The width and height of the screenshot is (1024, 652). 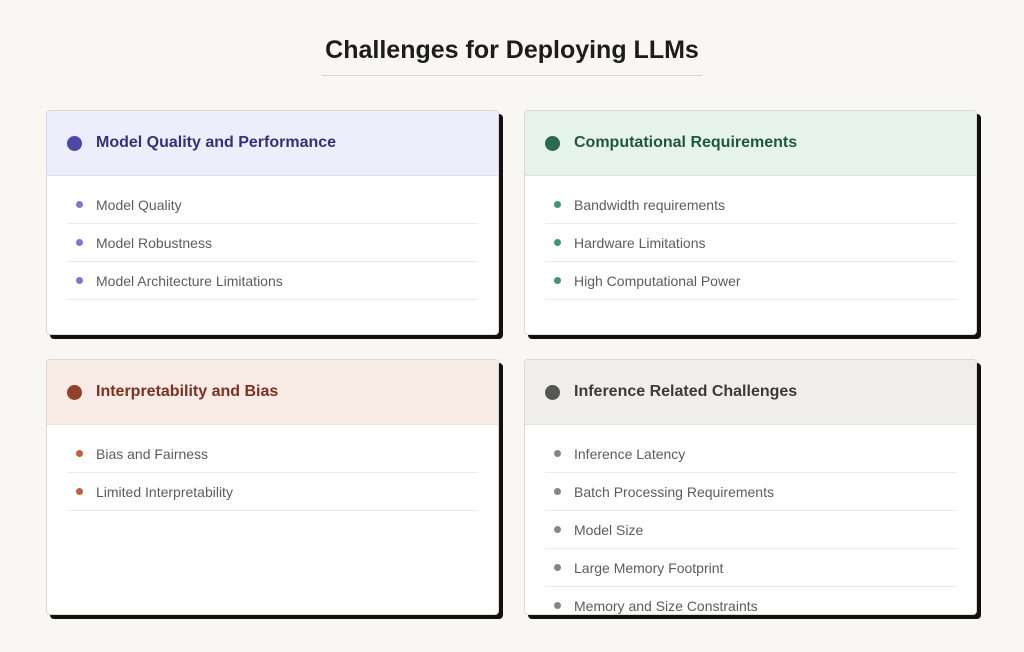 I want to click on item-label: Memory and Size Constraints, so click(x=666, y=605).